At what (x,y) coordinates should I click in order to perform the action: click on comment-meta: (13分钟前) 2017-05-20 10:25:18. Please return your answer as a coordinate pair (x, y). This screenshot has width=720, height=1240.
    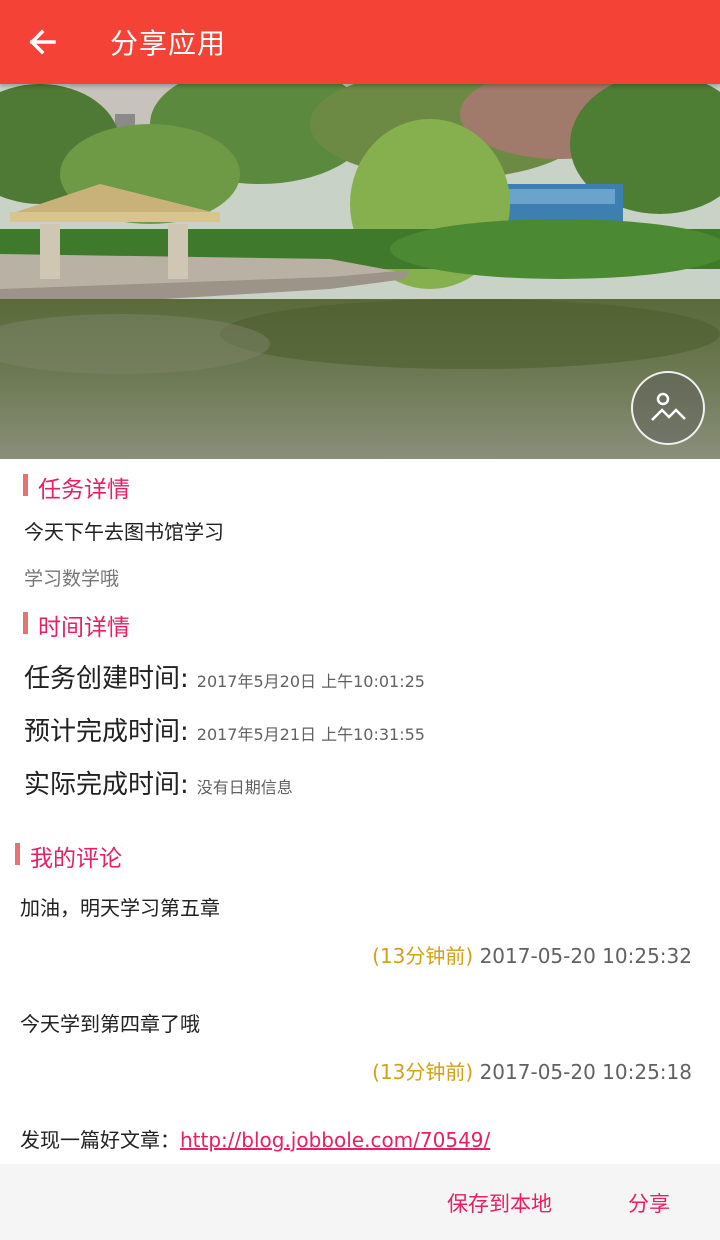
    Looking at the image, I should click on (532, 1070).